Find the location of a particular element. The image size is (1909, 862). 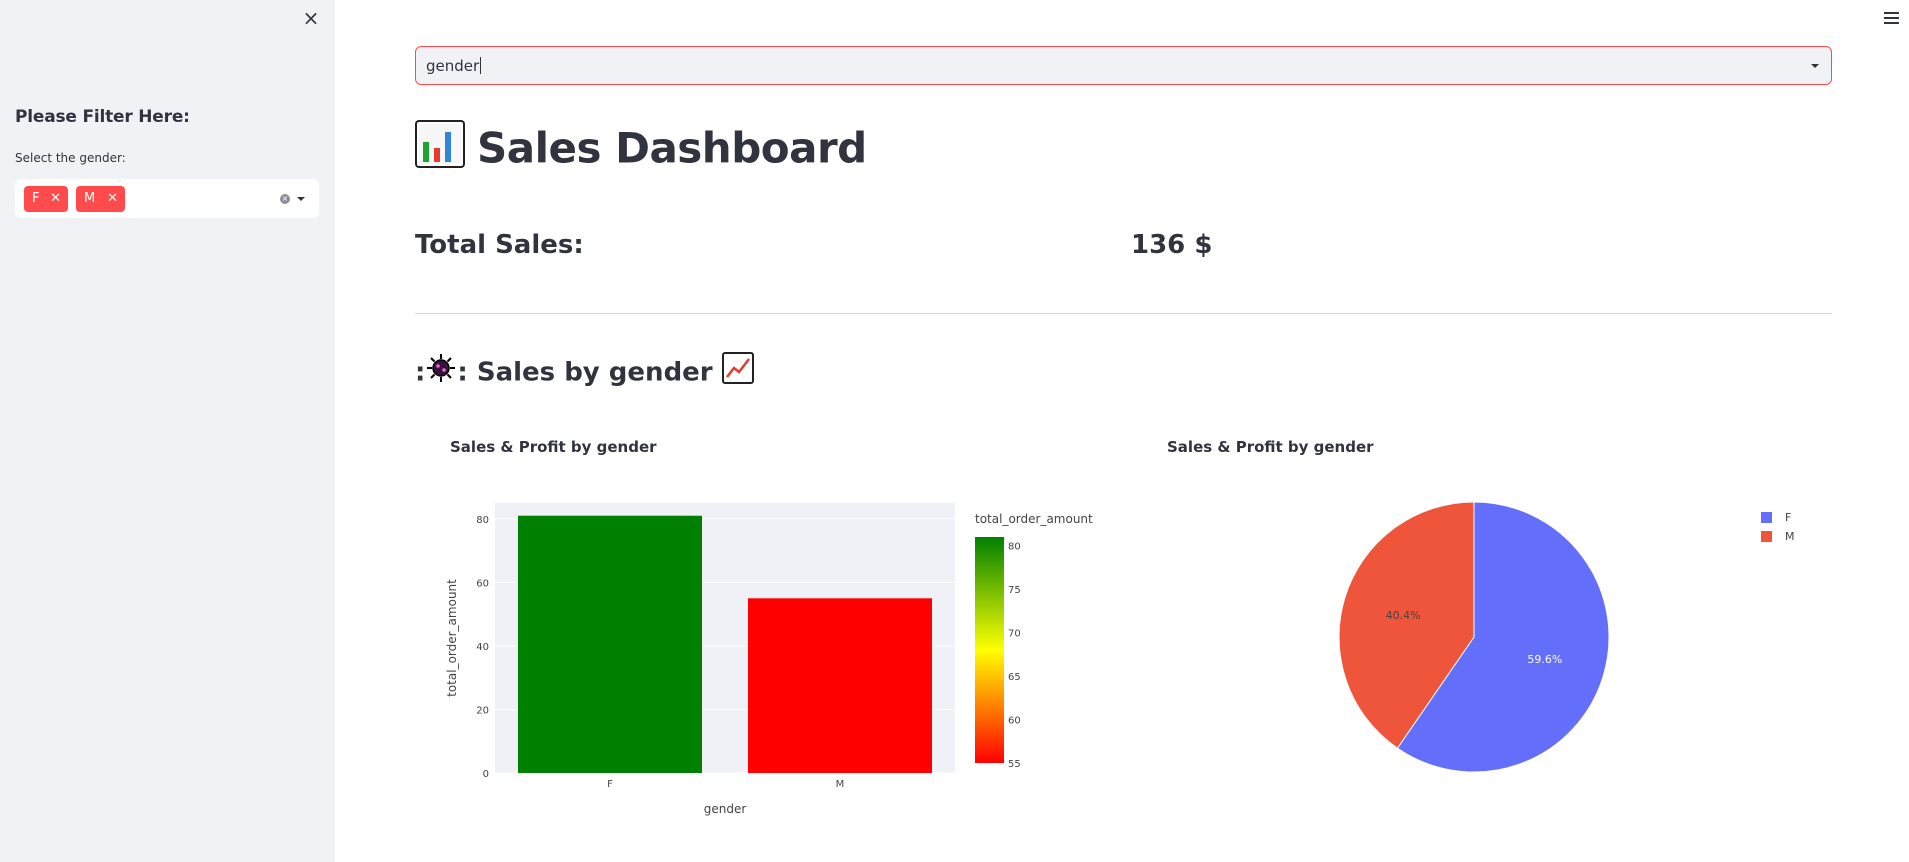

tag-label: F is located at coordinates (36, 198).